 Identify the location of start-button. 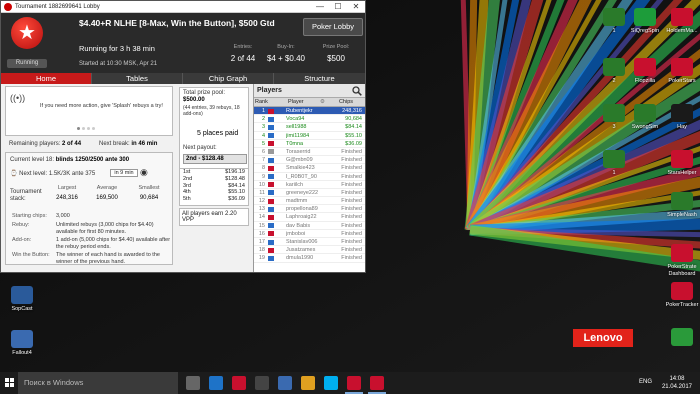
(9, 383).